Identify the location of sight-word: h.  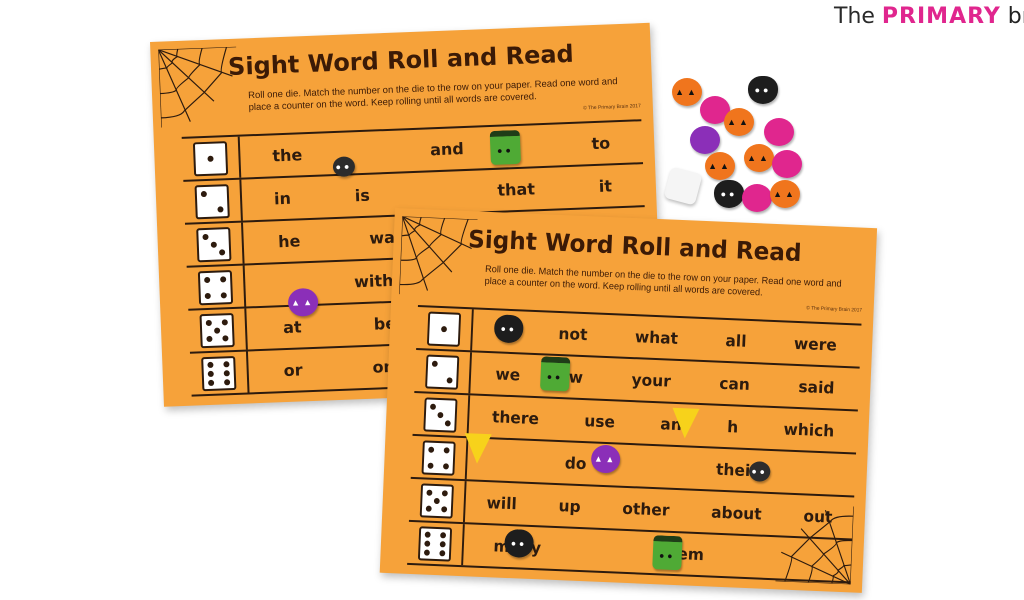
(732, 427).